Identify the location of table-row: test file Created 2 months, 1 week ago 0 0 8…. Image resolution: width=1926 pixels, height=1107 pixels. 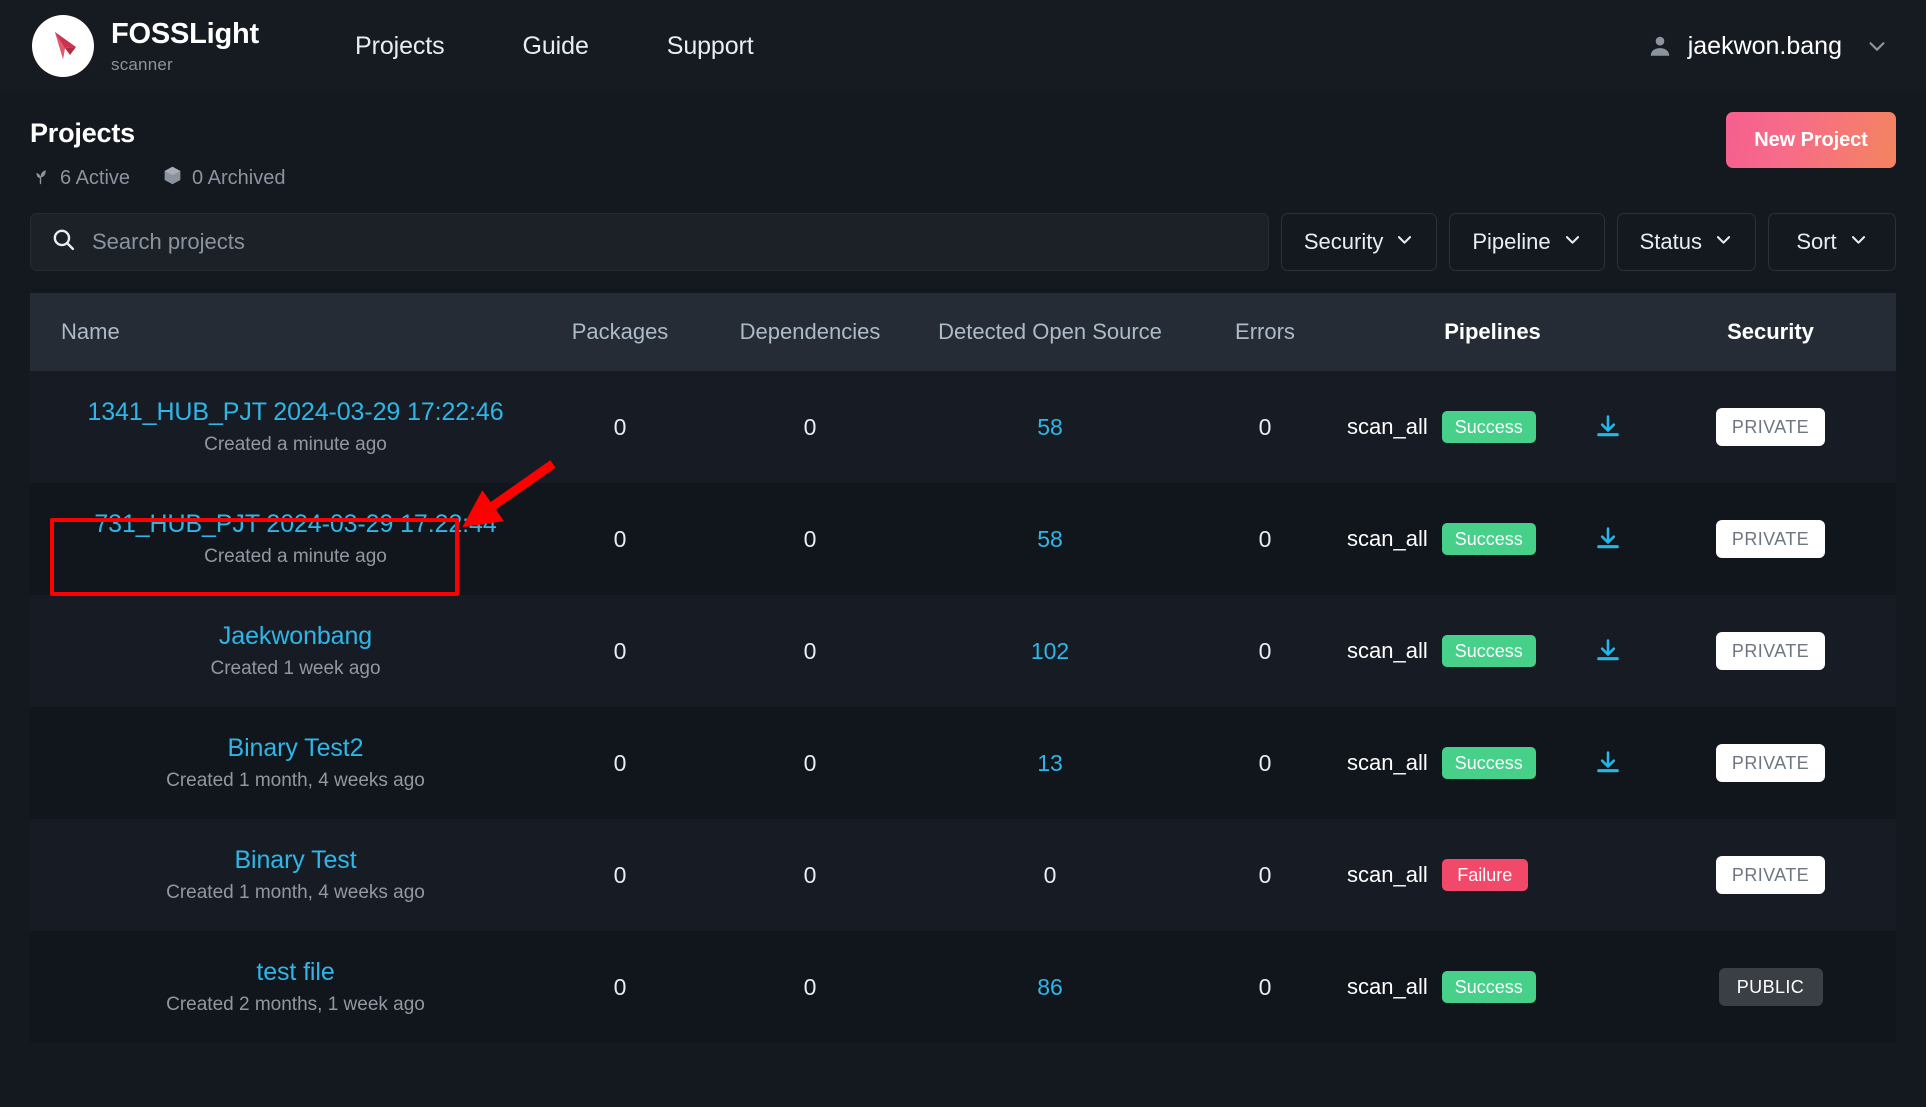
(963, 987).